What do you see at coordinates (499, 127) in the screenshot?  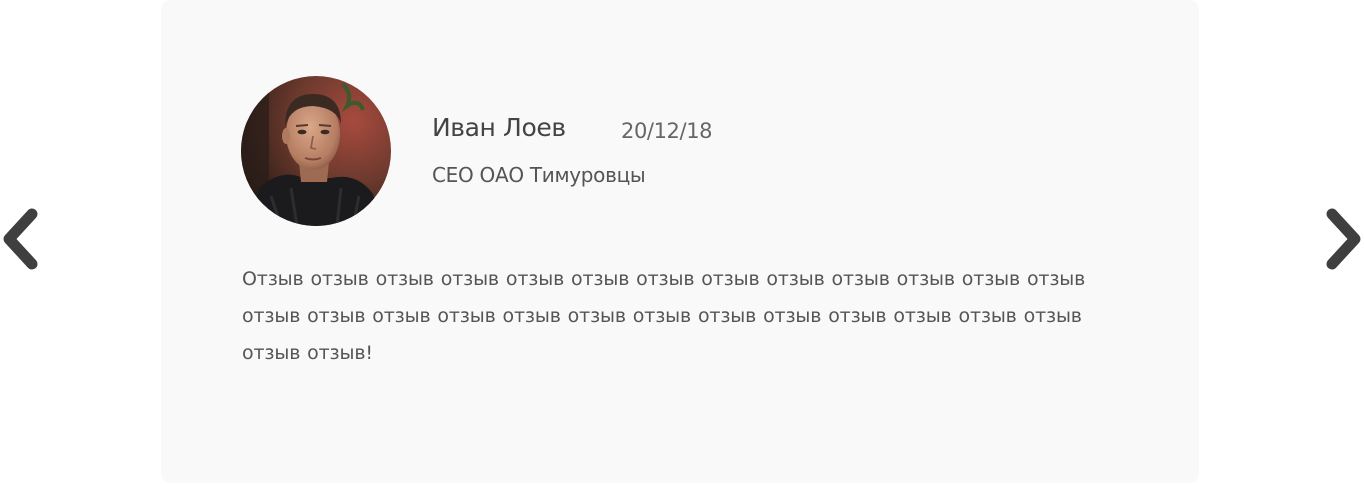 I see `author-name: Иван Лоев` at bounding box center [499, 127].